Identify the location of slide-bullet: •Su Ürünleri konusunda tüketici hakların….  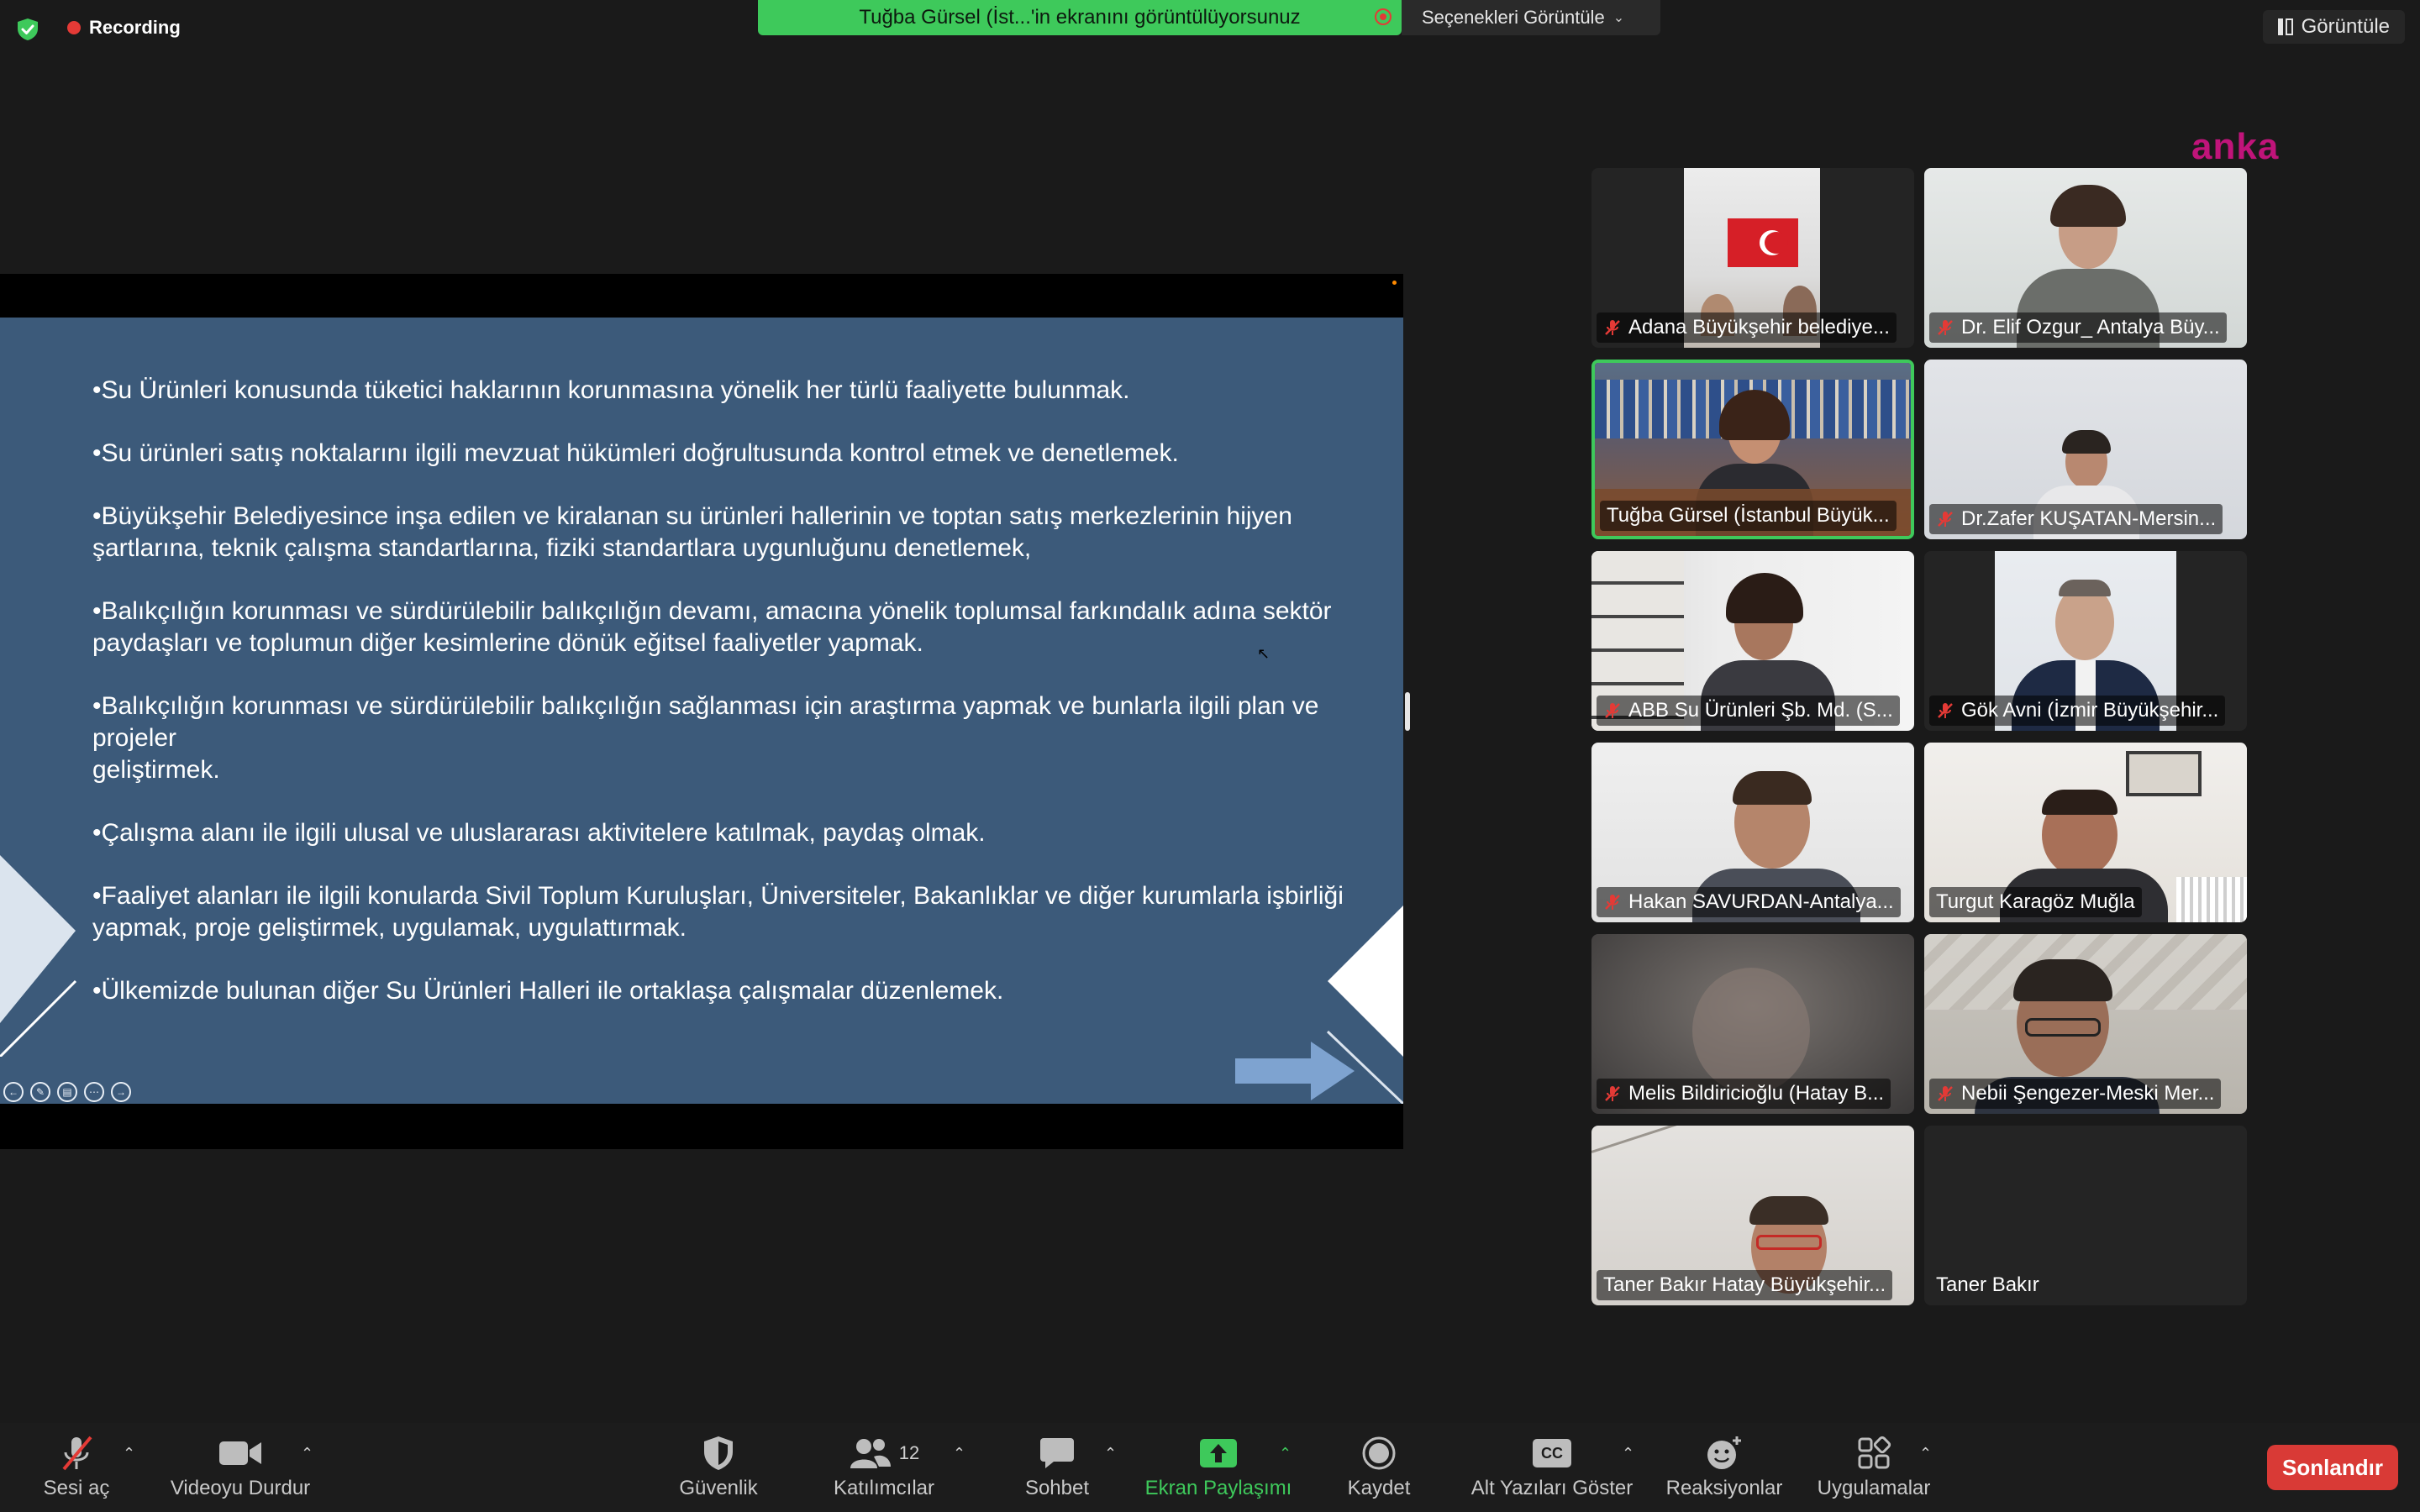
(611, 390).